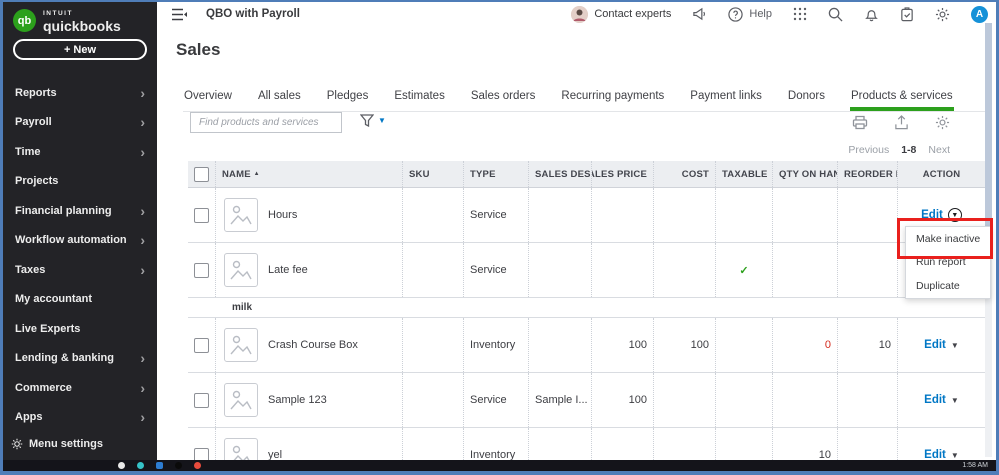 This screenshot has width=999, height=475. What do you see at coordinates (804, 174) in the screenshot?
I see `header-qty-on-hand: QTY ON HAN` at bounding box center [804, 174].